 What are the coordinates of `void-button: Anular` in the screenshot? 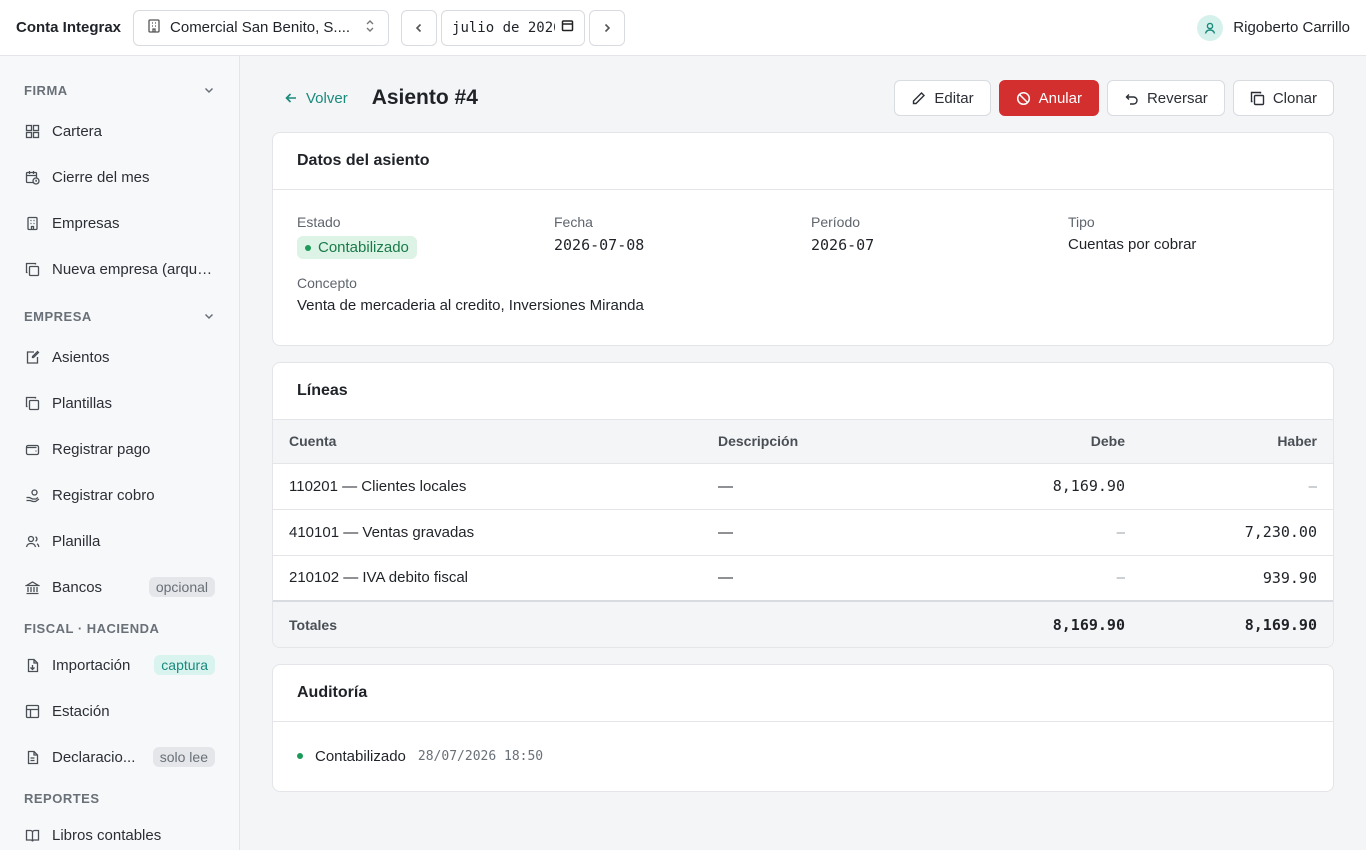 It's located at (1048, 98).